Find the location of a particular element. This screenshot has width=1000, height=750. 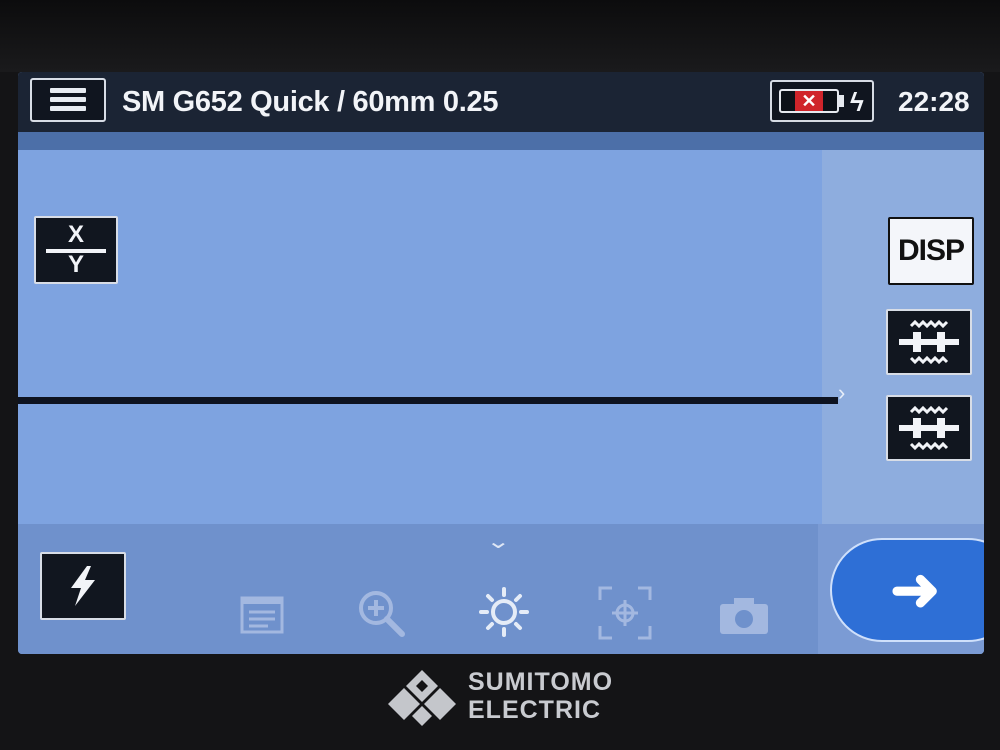

splice-program-title: SM G652 Quick / 60mm 0.25 is located at coordinates (310, 102).